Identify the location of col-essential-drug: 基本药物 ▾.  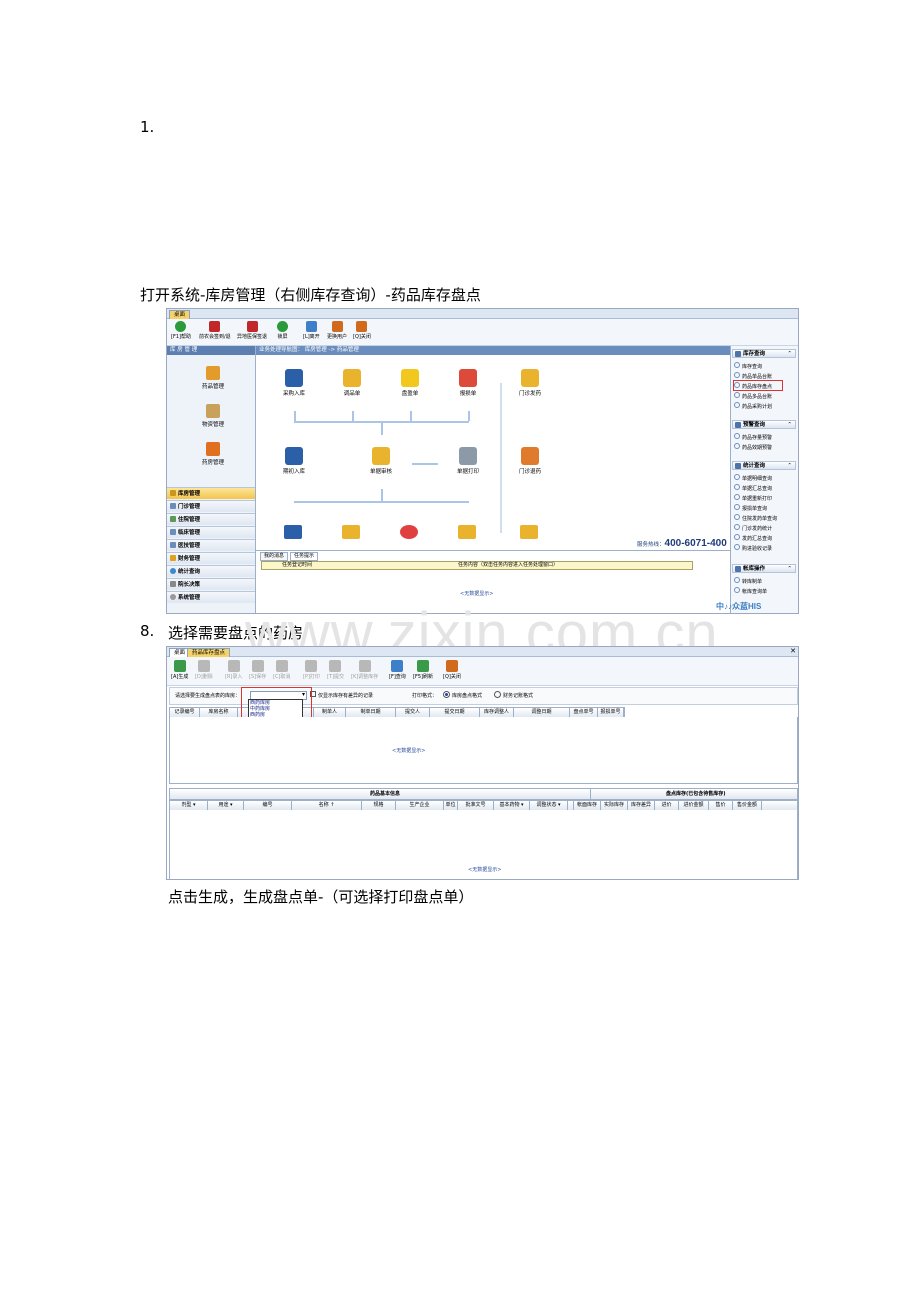
(512, 805).